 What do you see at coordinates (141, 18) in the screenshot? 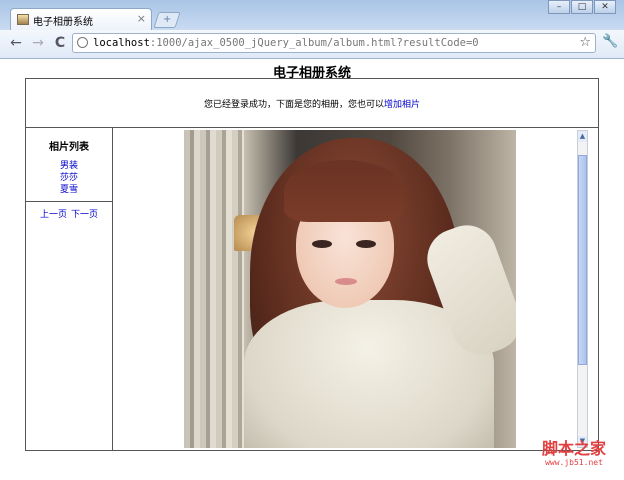
I see `tab-close-icon: ×` at bounding box center [141, 18].